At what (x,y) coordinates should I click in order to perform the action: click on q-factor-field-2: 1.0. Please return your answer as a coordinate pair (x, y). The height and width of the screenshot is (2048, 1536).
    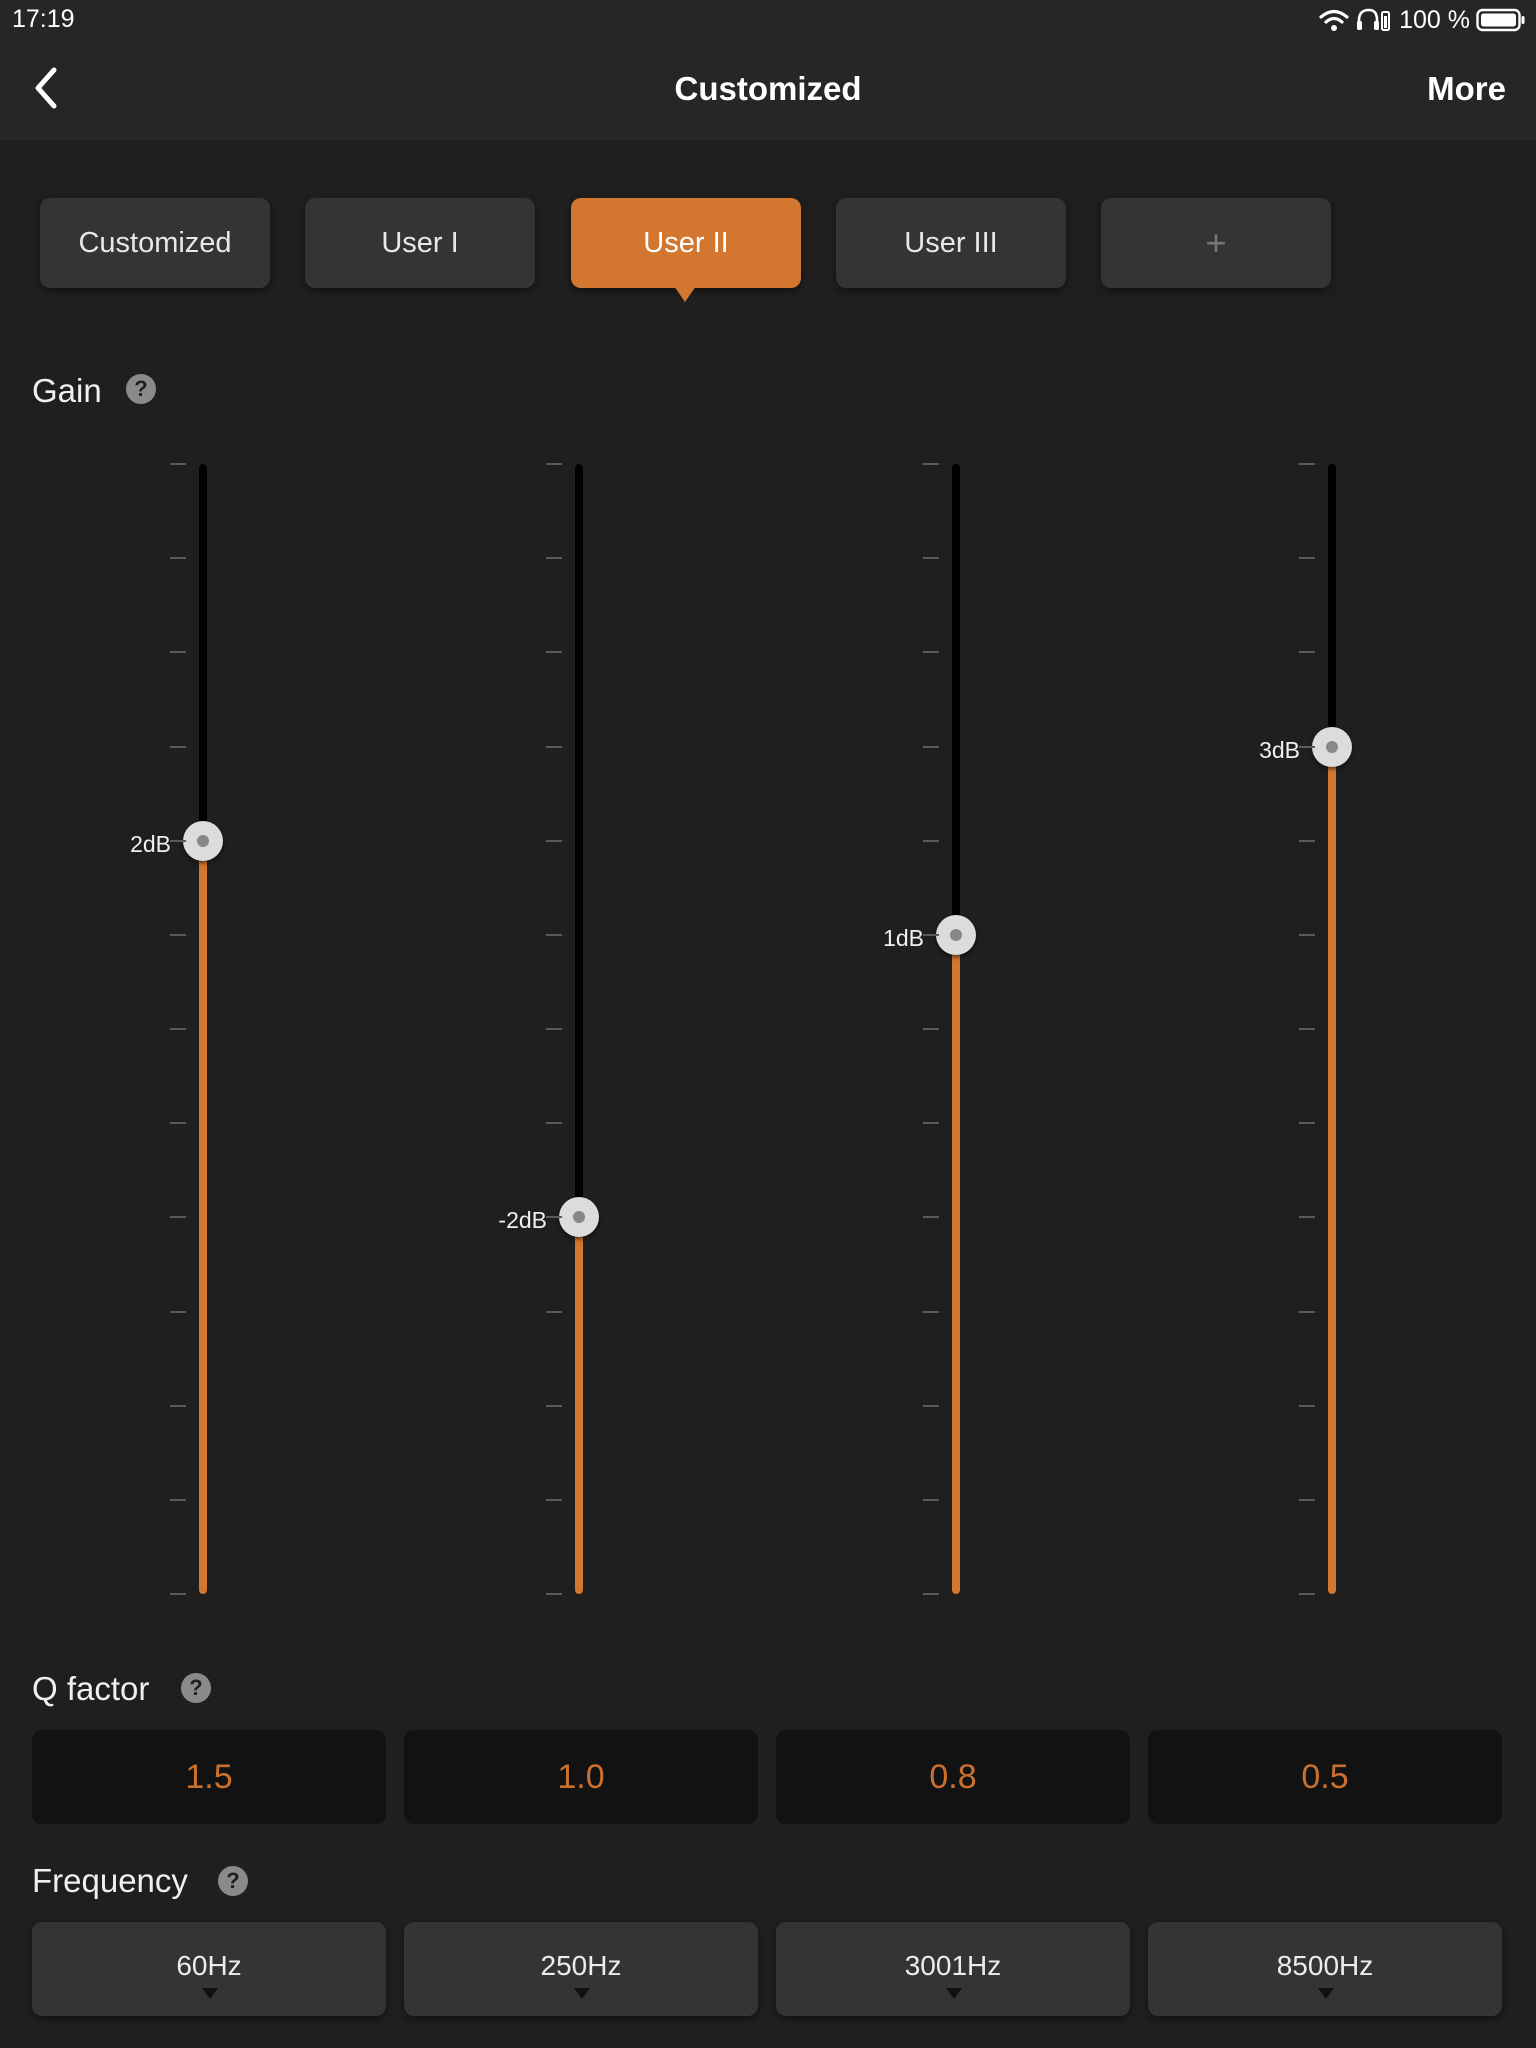
    Looking at the image, I should click on (581, 1777).